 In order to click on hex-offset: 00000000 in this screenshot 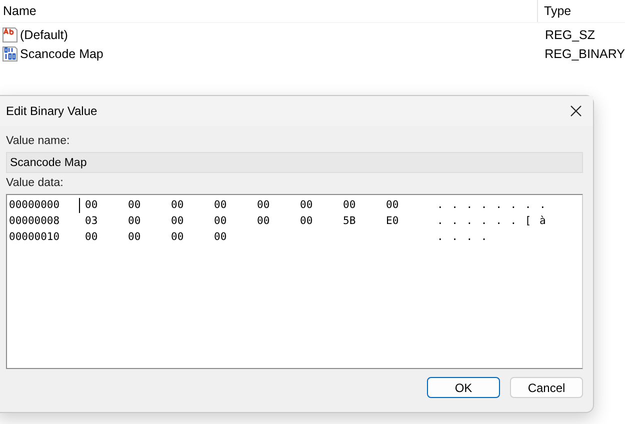, I will do `click(35, 205)`.